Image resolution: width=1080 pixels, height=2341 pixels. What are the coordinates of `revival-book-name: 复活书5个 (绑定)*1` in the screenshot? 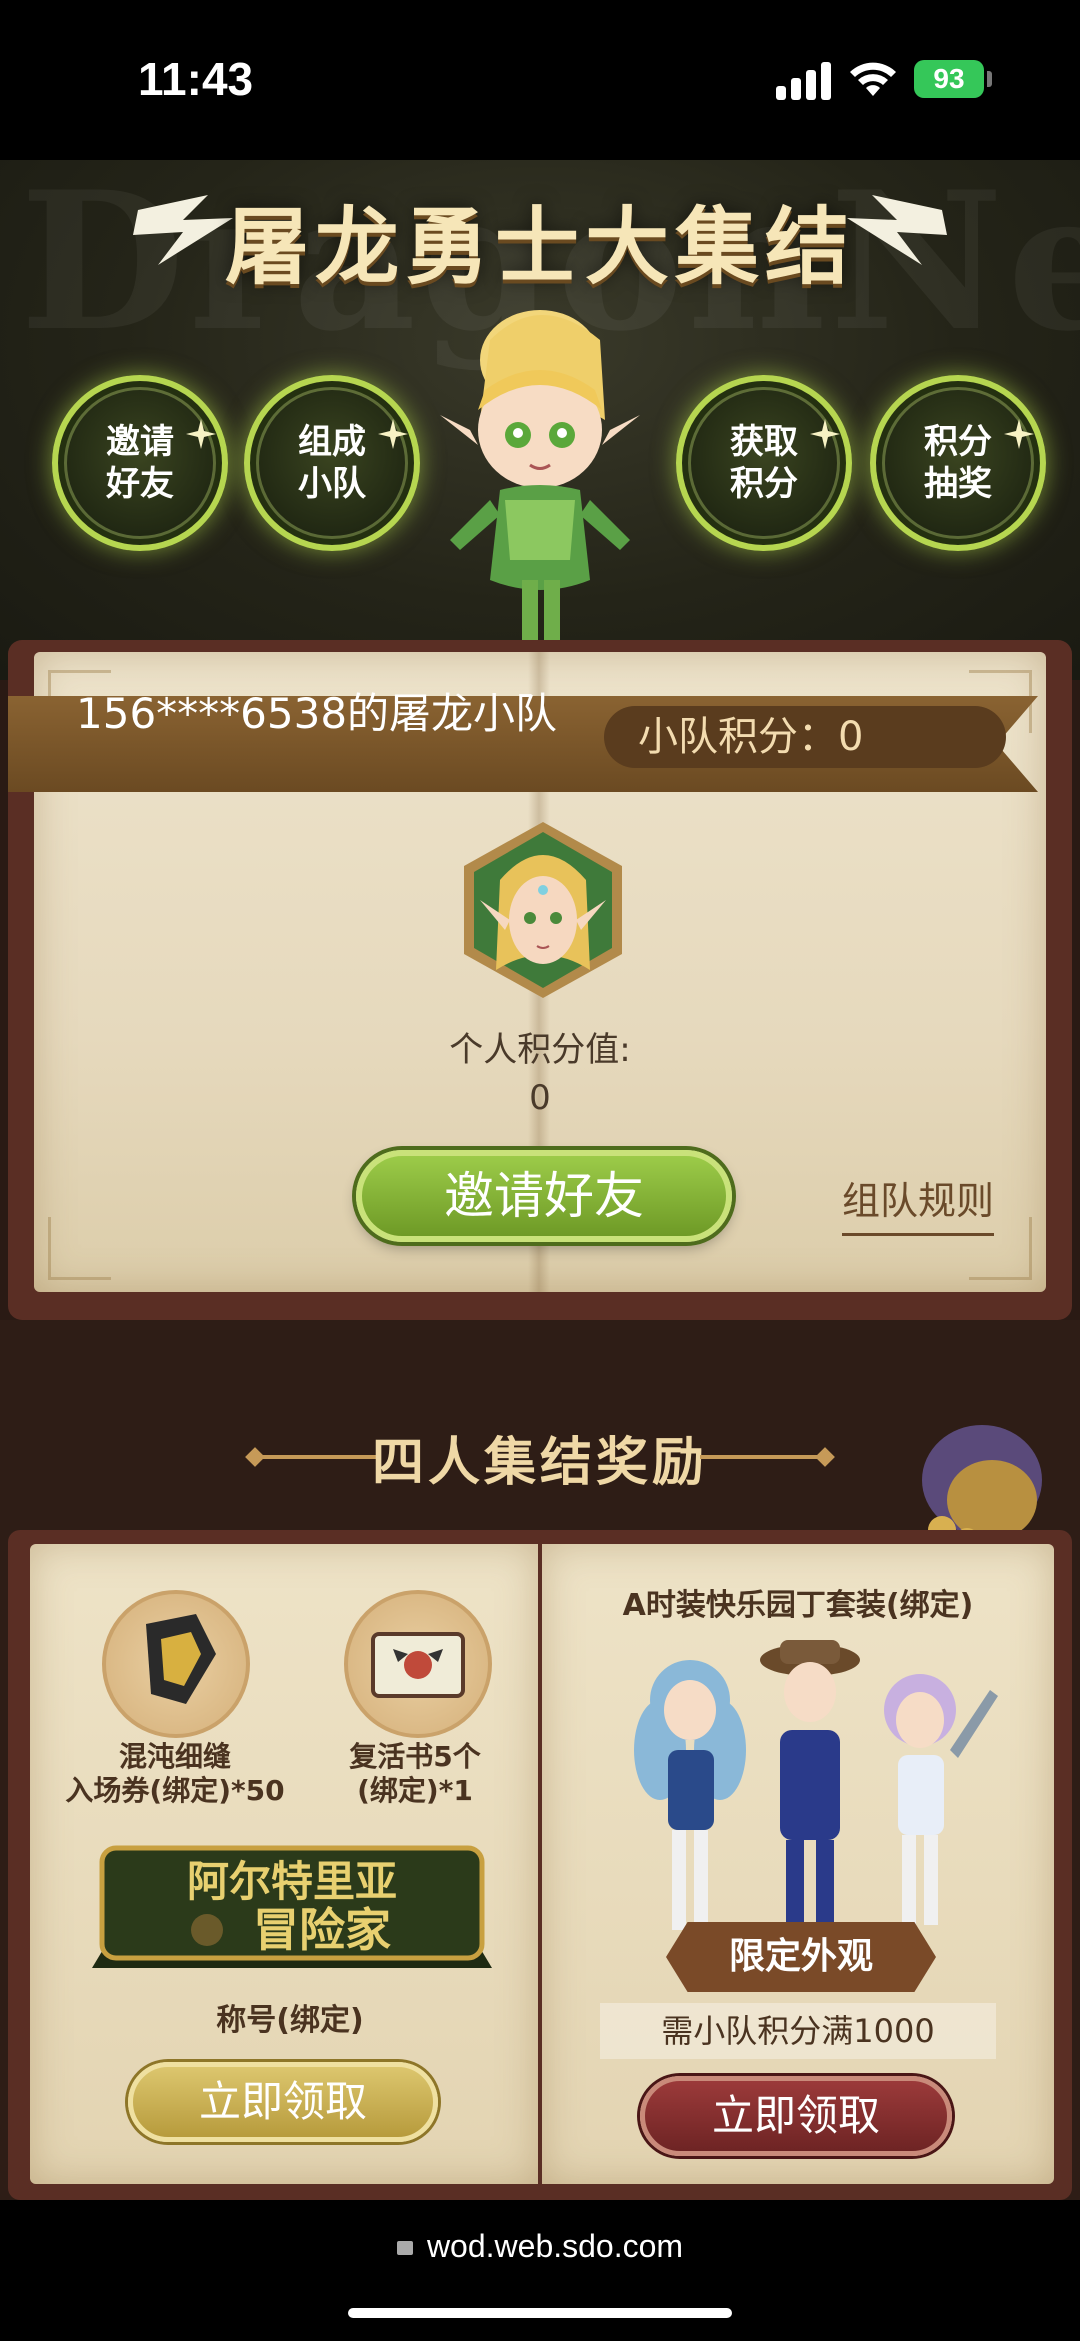 It's located at (415, 1773).